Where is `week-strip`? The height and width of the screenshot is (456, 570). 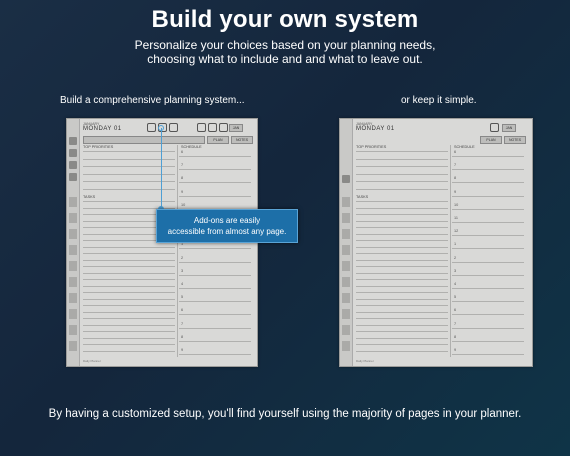 week-strip is located at coordinates (144, 140).